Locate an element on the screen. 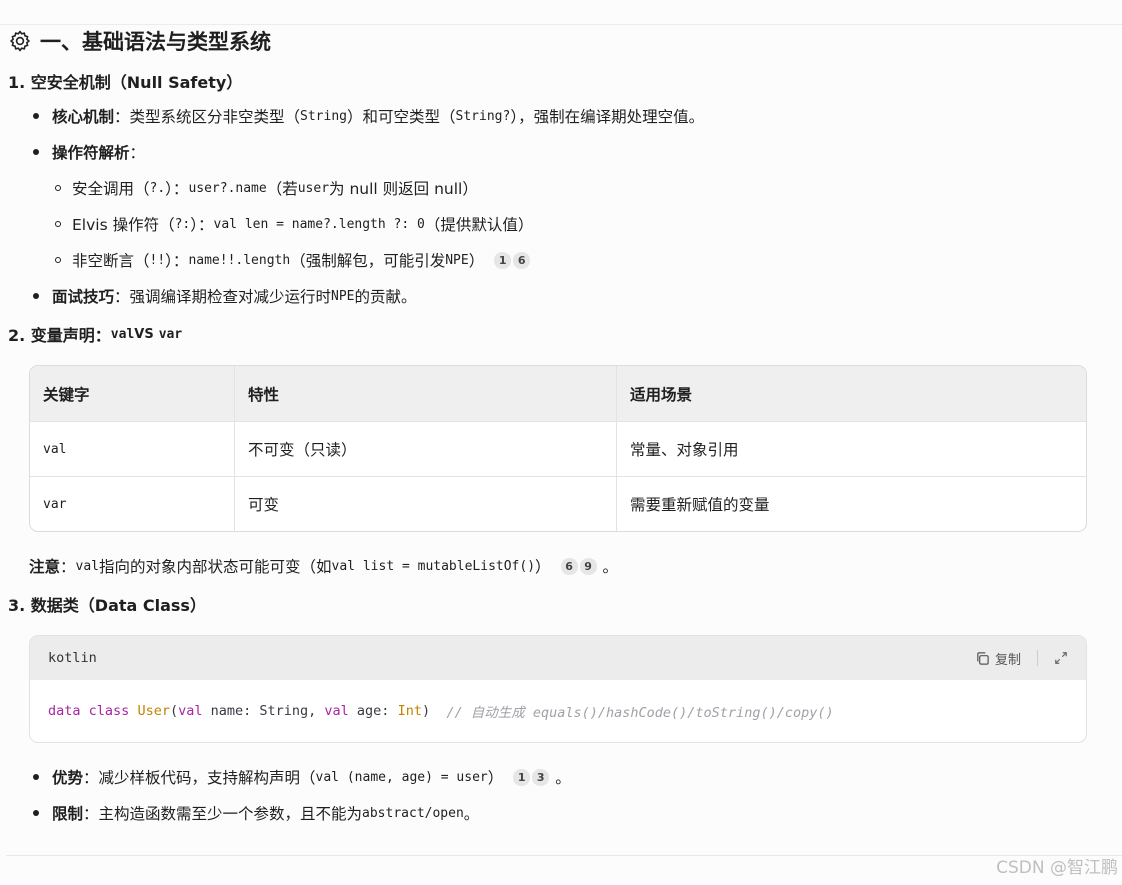 The height and width of the screenshot is (885, 1122). code-token: val is located at coordinates (190, 711).